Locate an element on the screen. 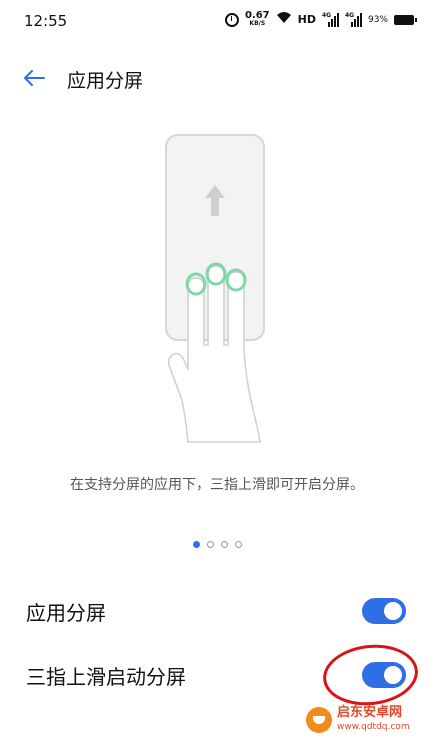 This screenshot has height=745, width=434. back-button is located at coordinates (34, 78).